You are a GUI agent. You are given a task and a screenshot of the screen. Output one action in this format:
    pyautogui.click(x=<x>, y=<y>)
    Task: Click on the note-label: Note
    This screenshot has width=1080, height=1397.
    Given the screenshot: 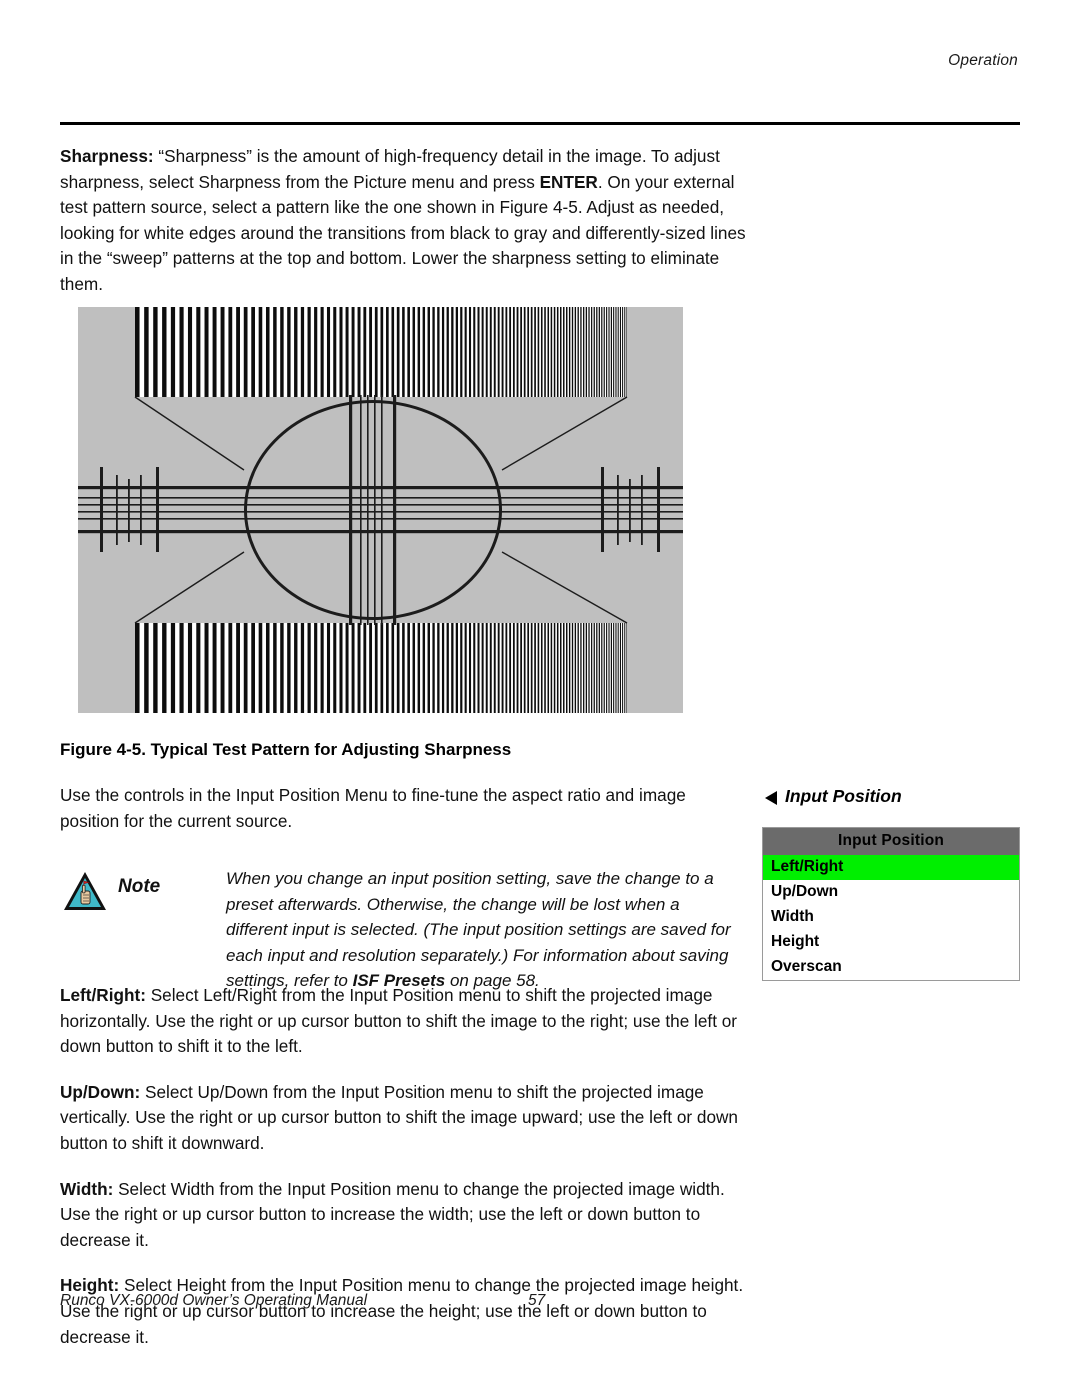 What is the action you would take?
    pyautogui.click(x=139, y=886)
    